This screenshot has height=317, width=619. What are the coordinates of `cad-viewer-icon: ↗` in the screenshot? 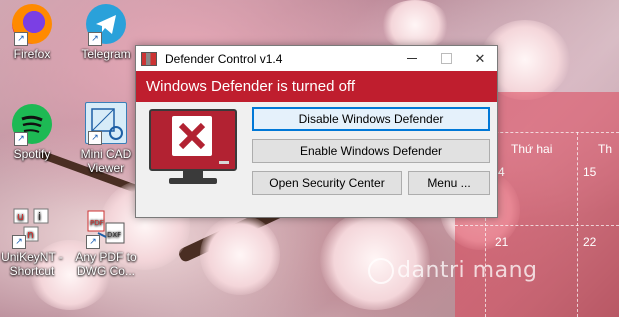 It's located at (106, 123).